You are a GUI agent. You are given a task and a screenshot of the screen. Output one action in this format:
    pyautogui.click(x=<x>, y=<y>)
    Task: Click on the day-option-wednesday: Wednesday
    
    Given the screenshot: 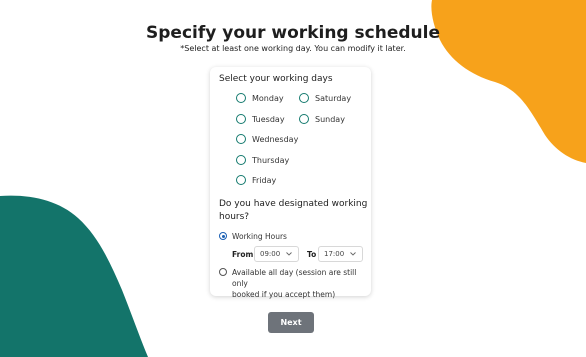 What is the action you would take?
    pyautogui.click(x=267, y=139)
    